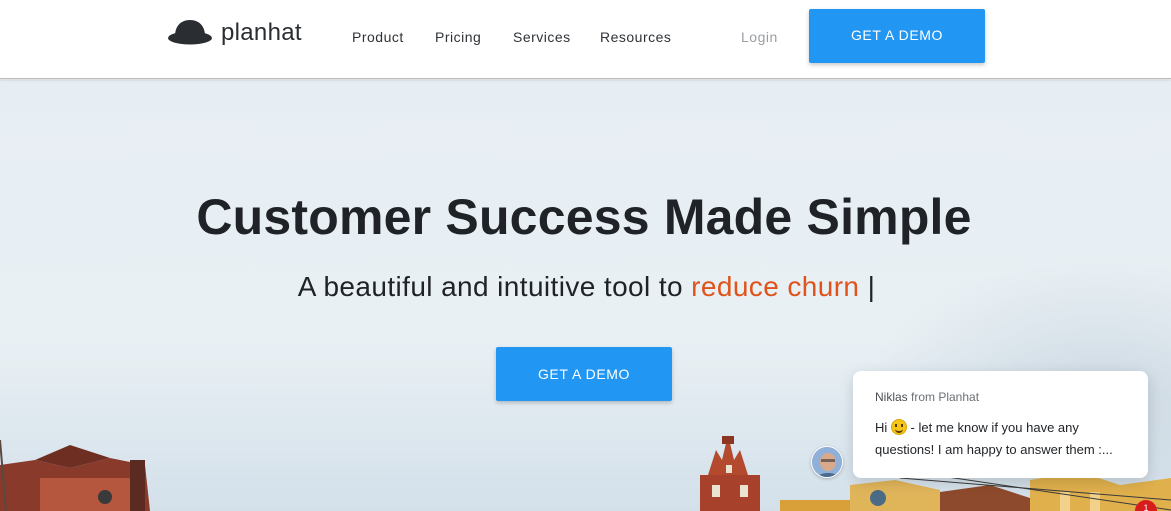  Describe the element at coordinates (584, 217) in the screenshot. I see `hero-title: Customer Success Made Simple` at that location.